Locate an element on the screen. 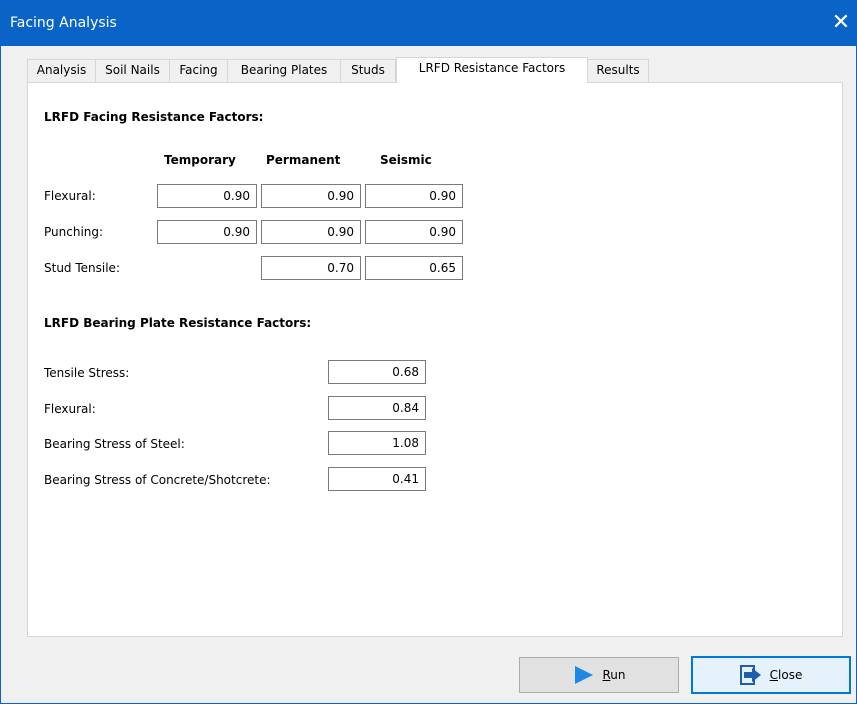  tab-label: Facing is located at coordinates (198, 70).